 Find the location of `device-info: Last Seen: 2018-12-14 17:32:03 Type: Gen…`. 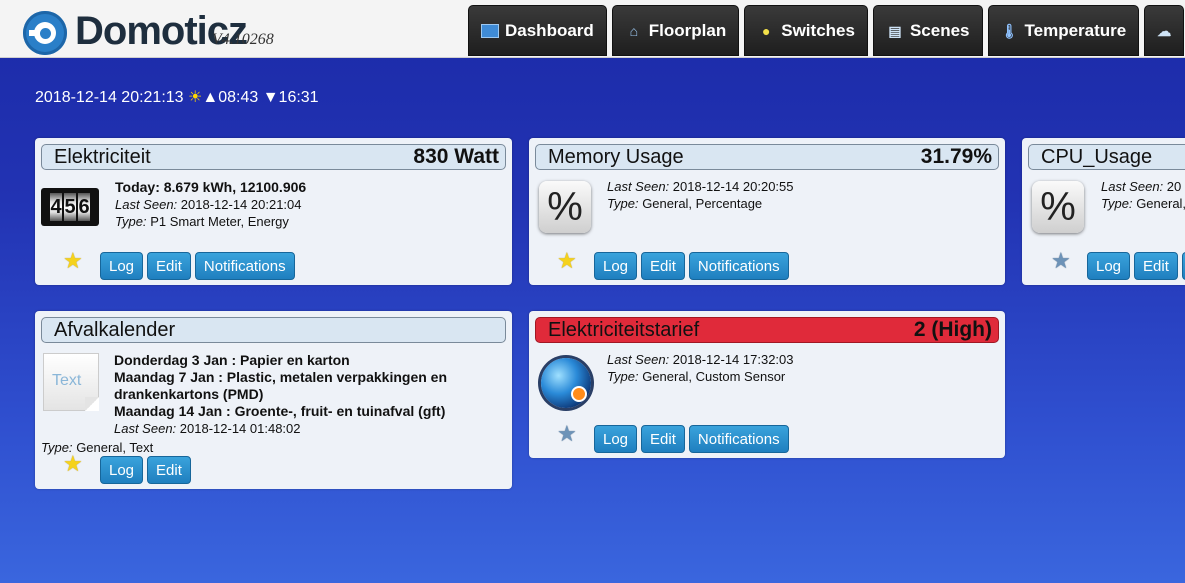

device-info: Last Seen: 2018-12-14 17:32:03 Type: Gen… is located at coordinates (700, 368).